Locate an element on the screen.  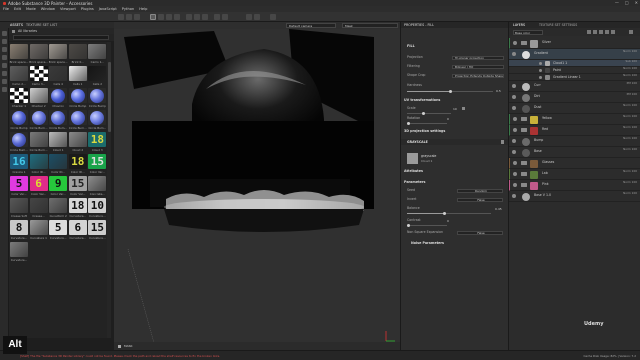
menu-viewport: Viewport is located at coordinates (68, 9).